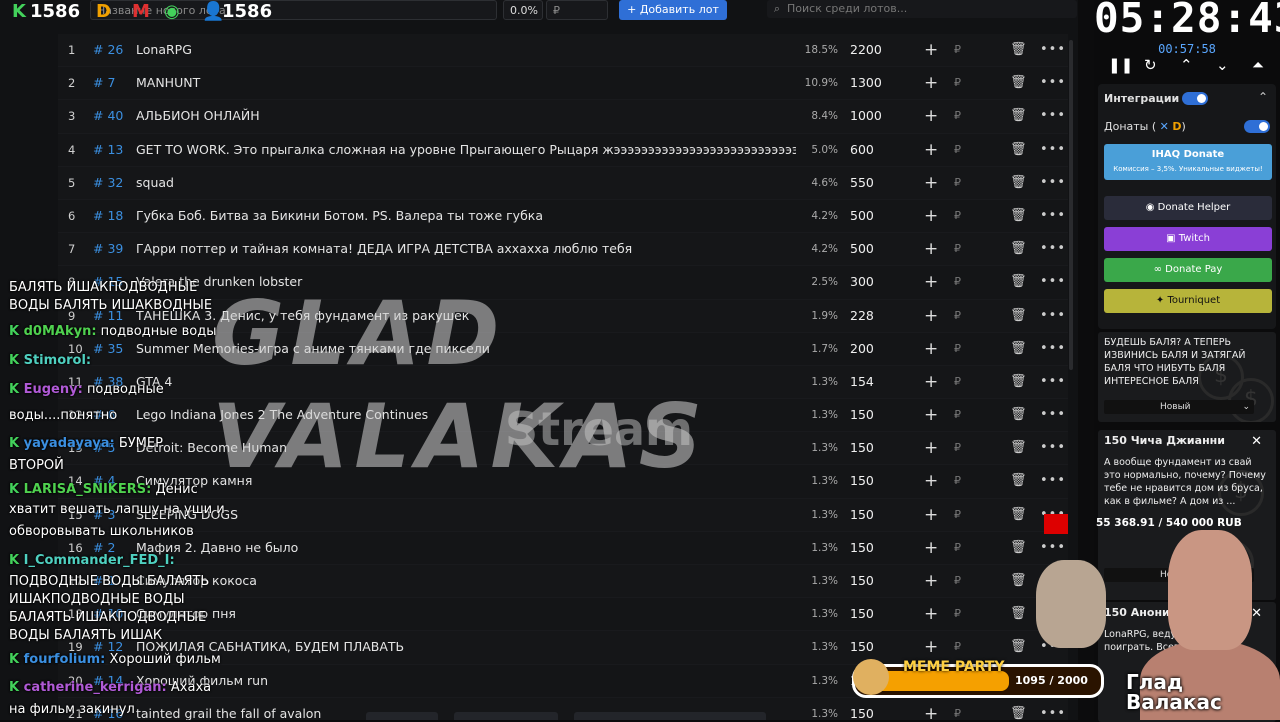 The height and width of the screenshot is (722, 1280). What do you see at coordinates (862, 316) in the screenshot?
I see `lot-amount: 228` at bounding box center [862, 316].